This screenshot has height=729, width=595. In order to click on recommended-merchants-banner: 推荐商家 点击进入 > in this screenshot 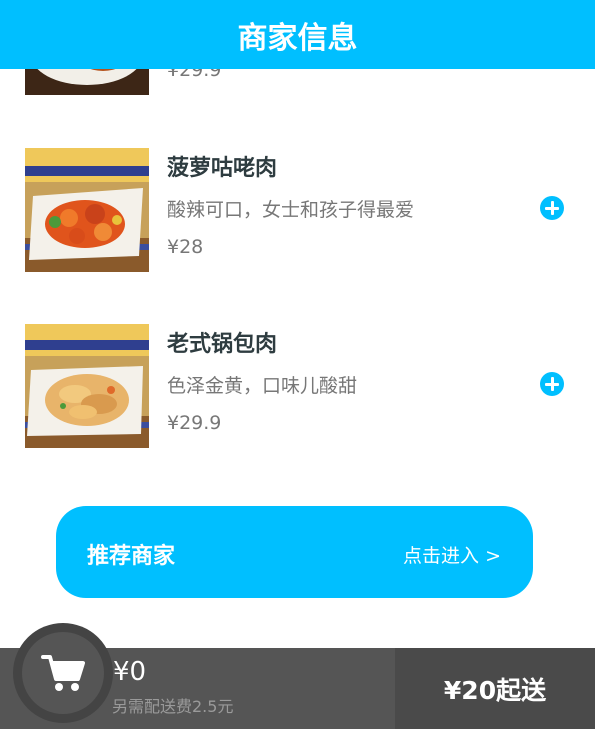, I will do `click(294, 552)`.